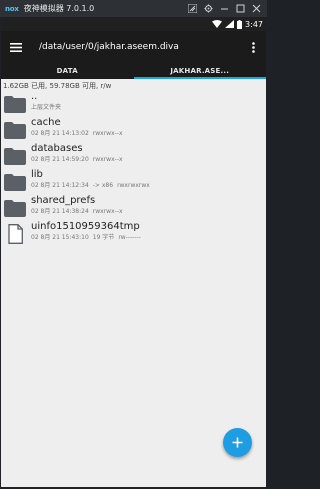 This screenshot has width=320, height=489. What do you see at coordinates (254, 24) in the screenshot?
I see `status-time: 3:47` at bounding box center [254, 24].